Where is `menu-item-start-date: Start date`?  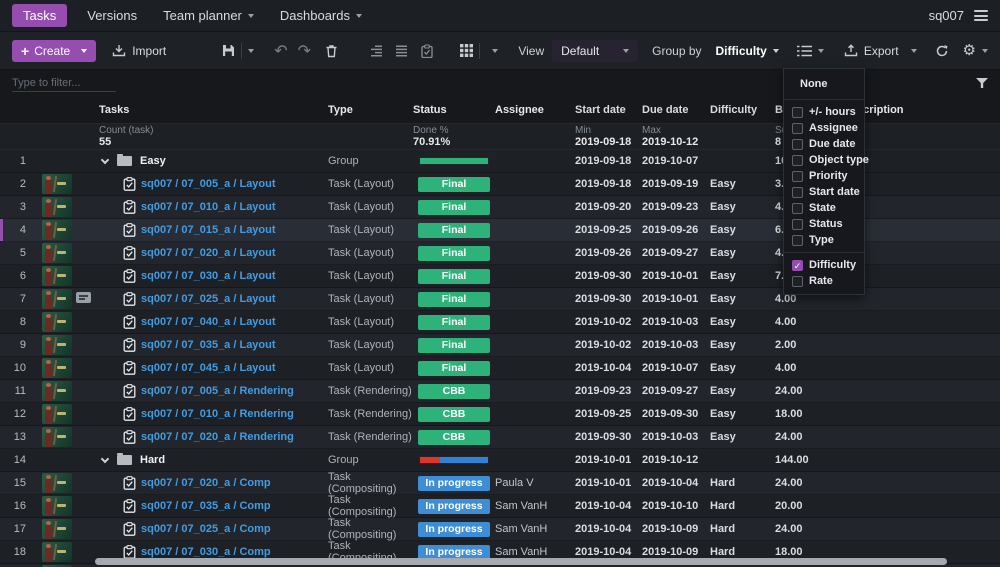 menu-item-start-date: Start date is located at coordinates (824, 192).